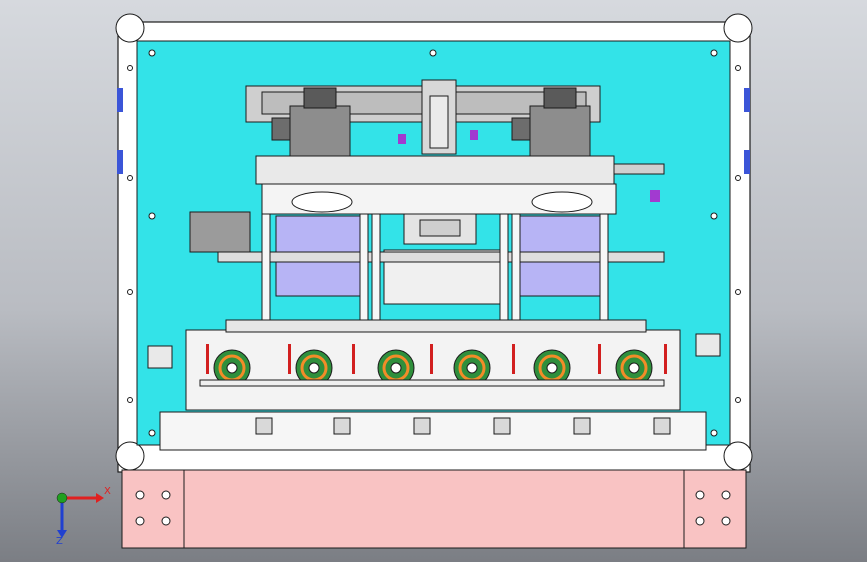 The width and height of the screenshot is (867, 562). I want to click on base-block, so click(434, 509).